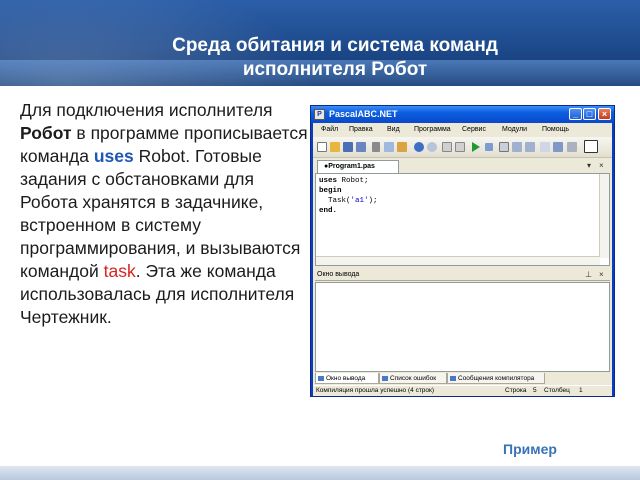 This screenshot has width=640, height=480. Describe the element at coordinates (348, 147) in the screenshot. I see `save-icon` at that location.